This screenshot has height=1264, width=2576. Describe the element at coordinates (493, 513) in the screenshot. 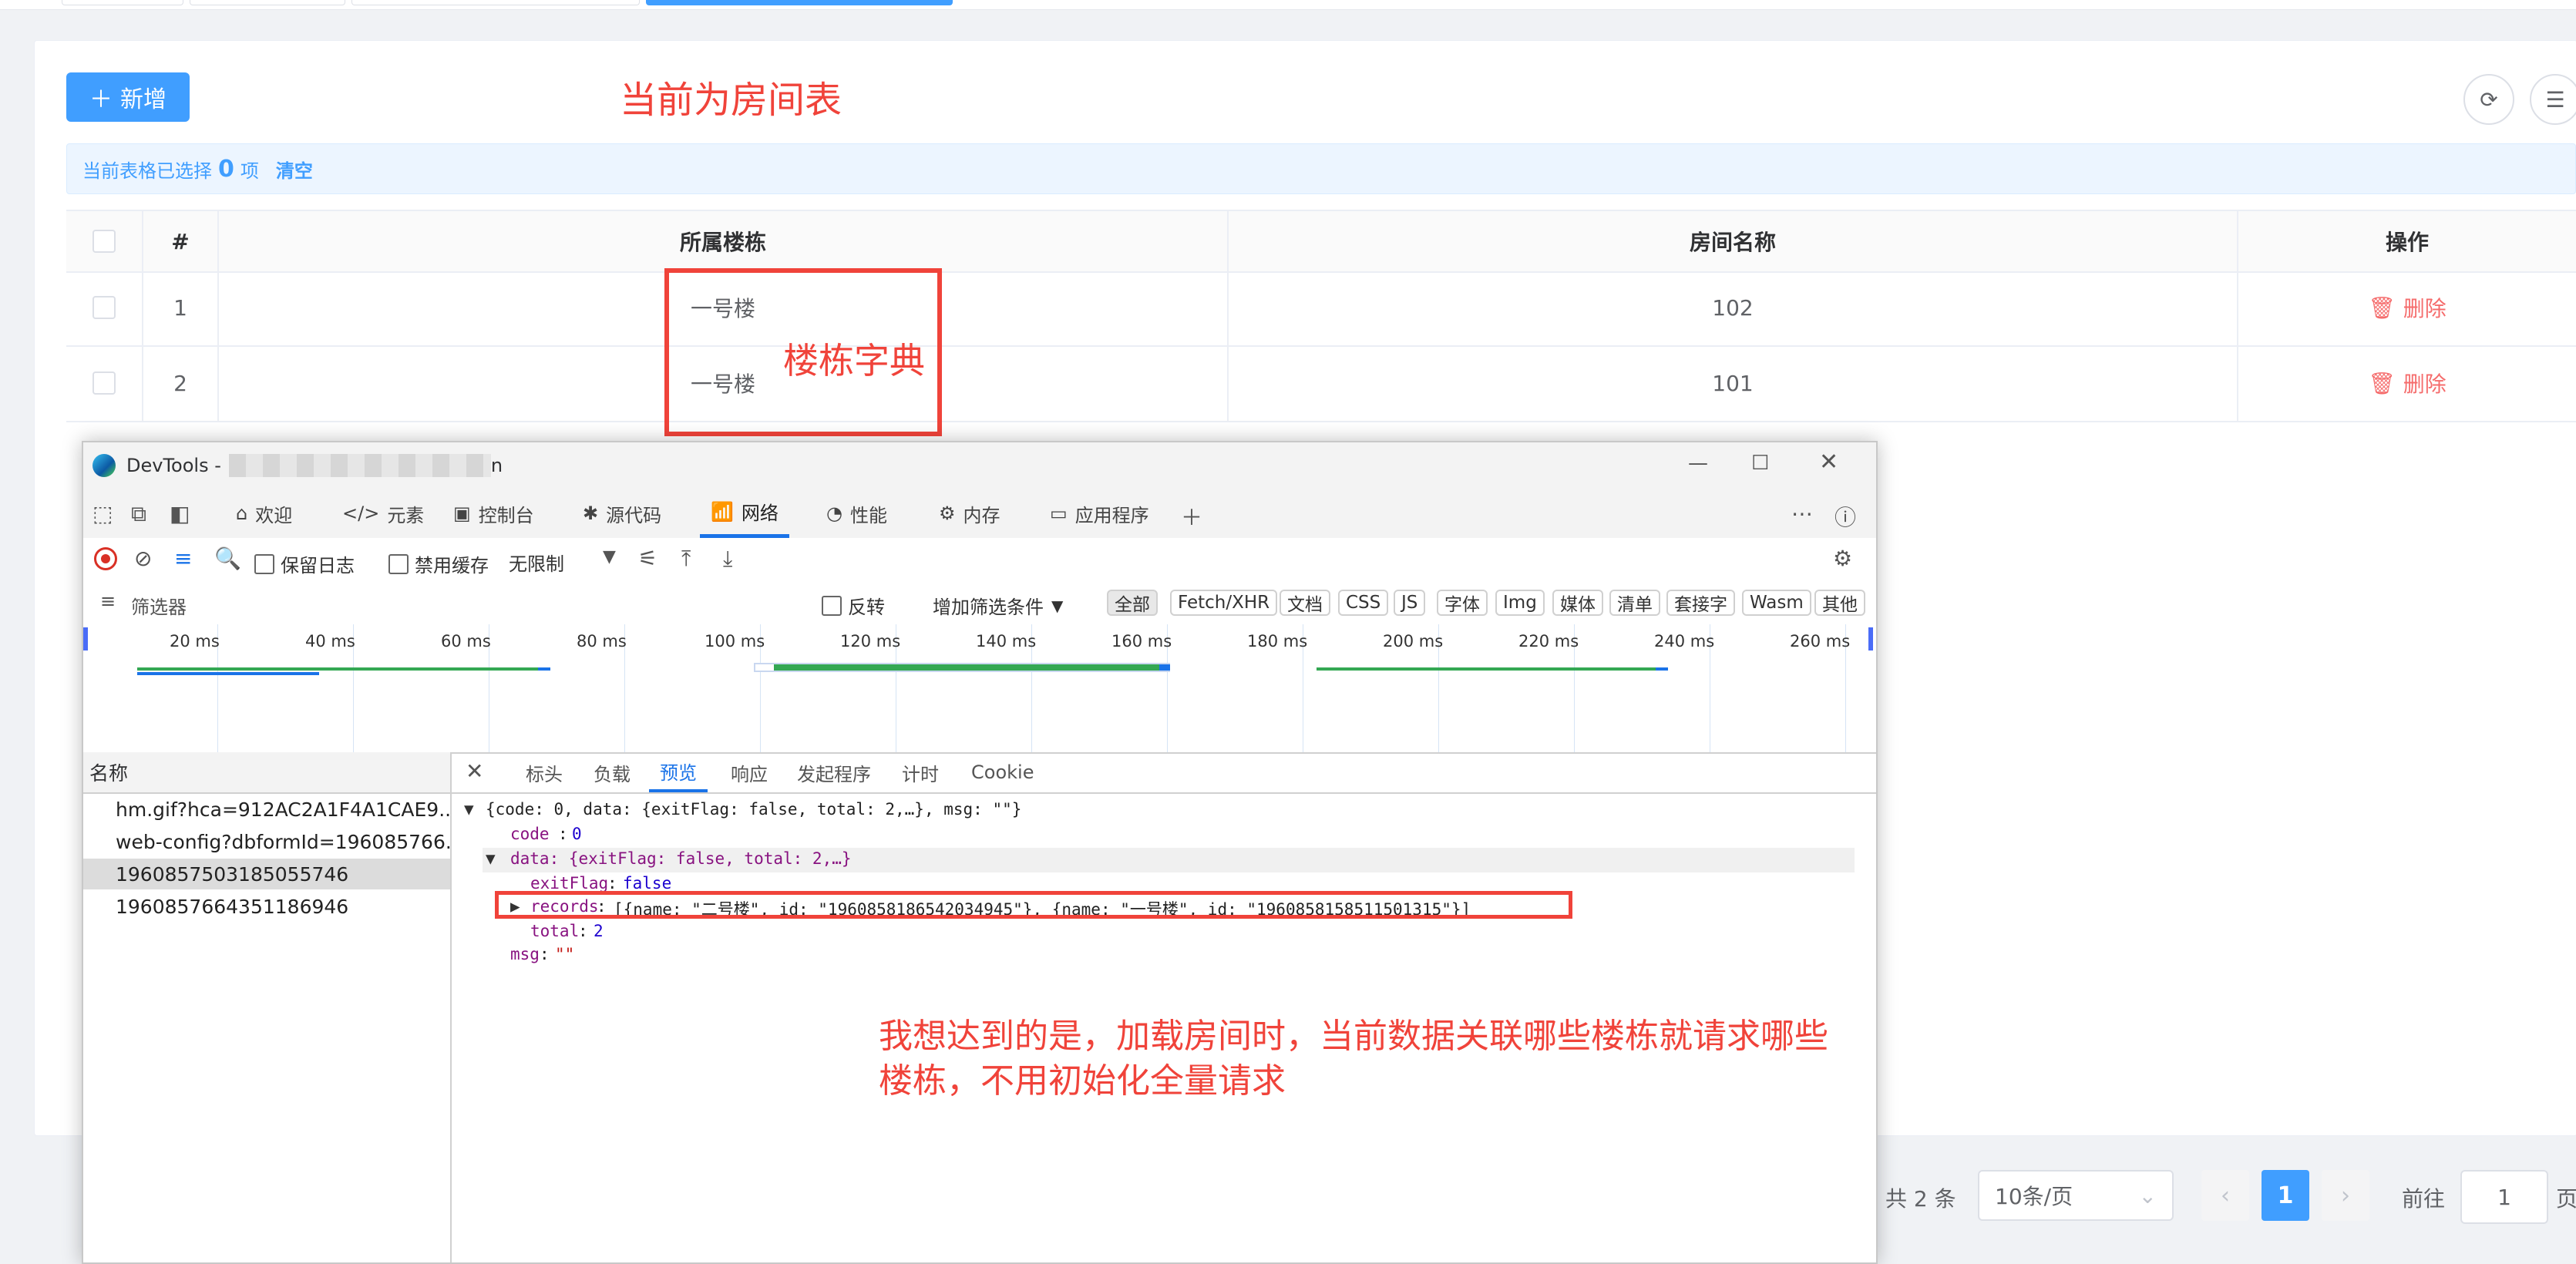

I see `tab-console: ▣ 控制台` at that location.